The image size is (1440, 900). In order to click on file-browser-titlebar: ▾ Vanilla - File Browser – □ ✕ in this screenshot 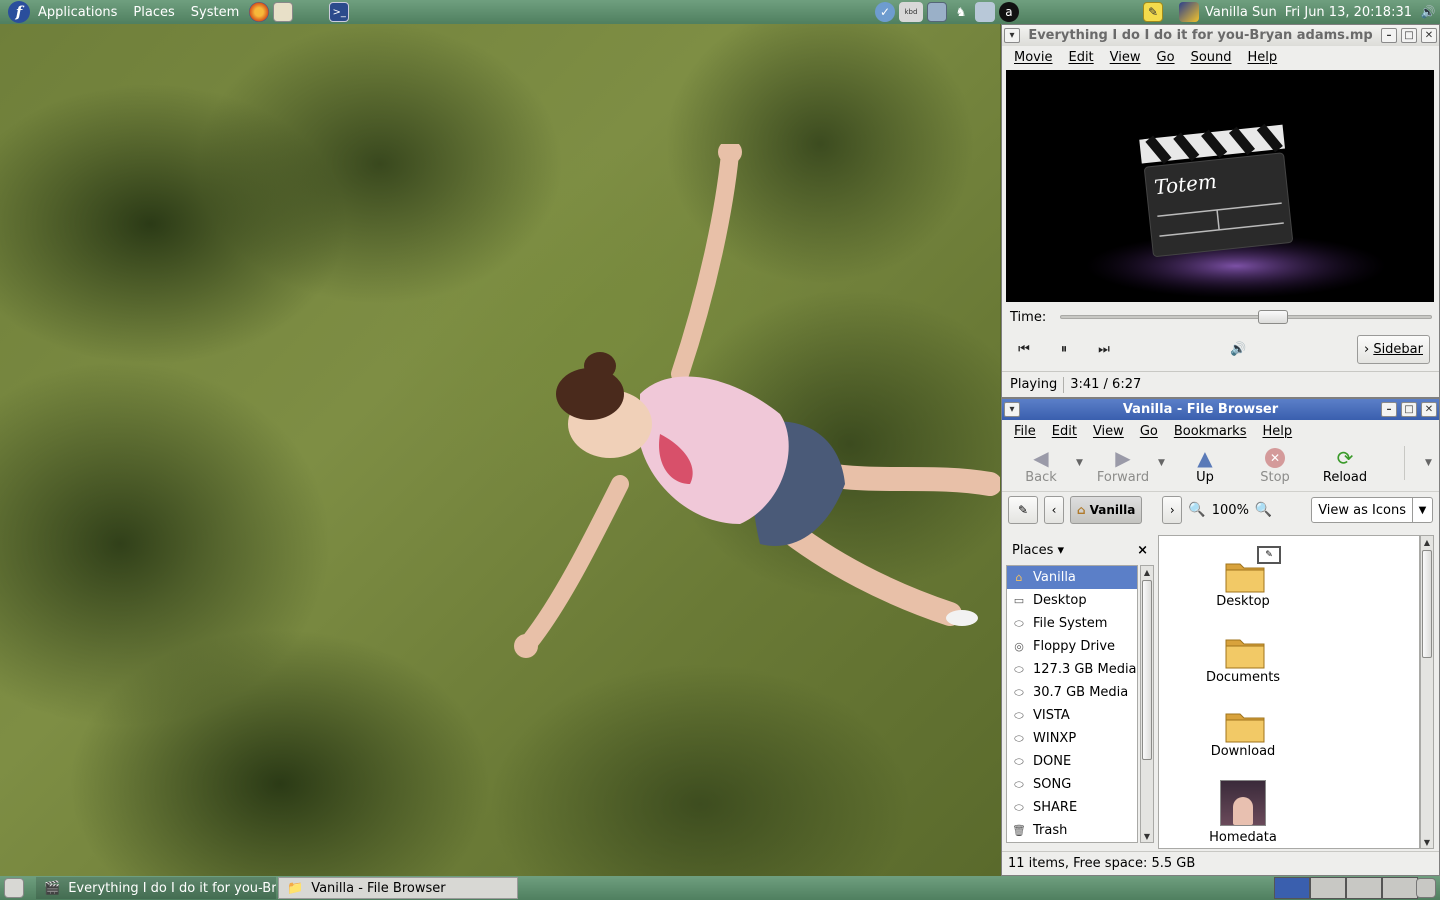, I will do `click(1220, 409)`.